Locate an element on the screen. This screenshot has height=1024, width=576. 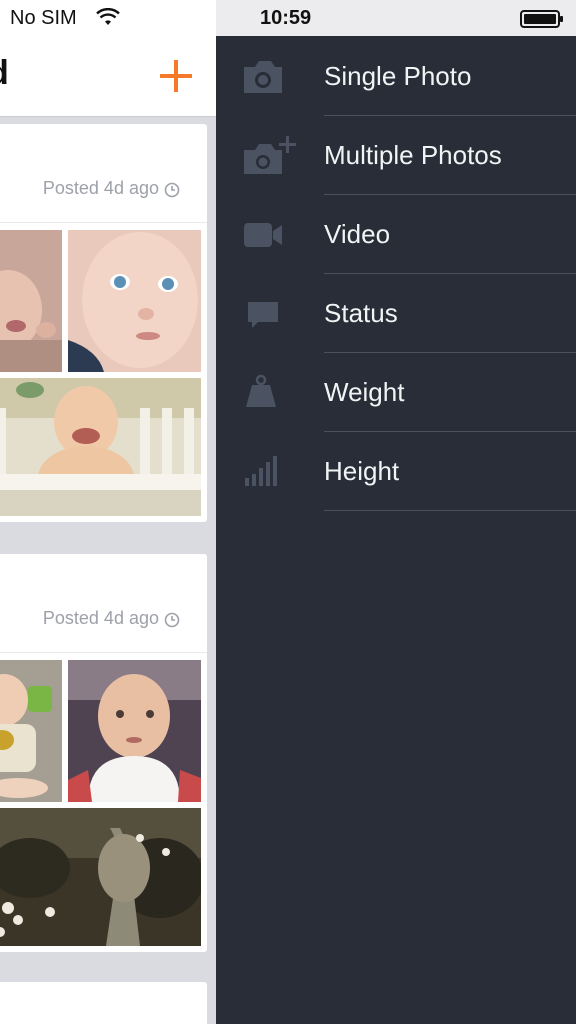
carrier-label: No SIM is located at coordinates (43, 18).